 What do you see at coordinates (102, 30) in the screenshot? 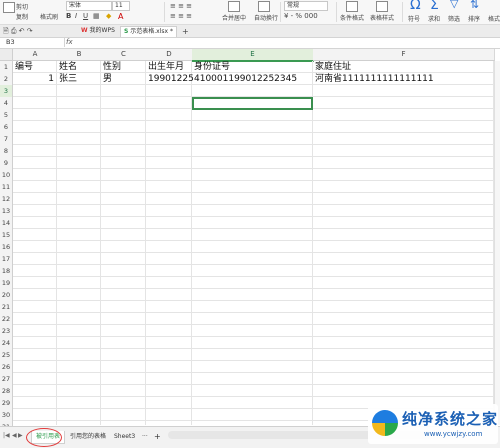
I see `tab-my-wps-label: 我的WPS` at bounding box center [102, 30].